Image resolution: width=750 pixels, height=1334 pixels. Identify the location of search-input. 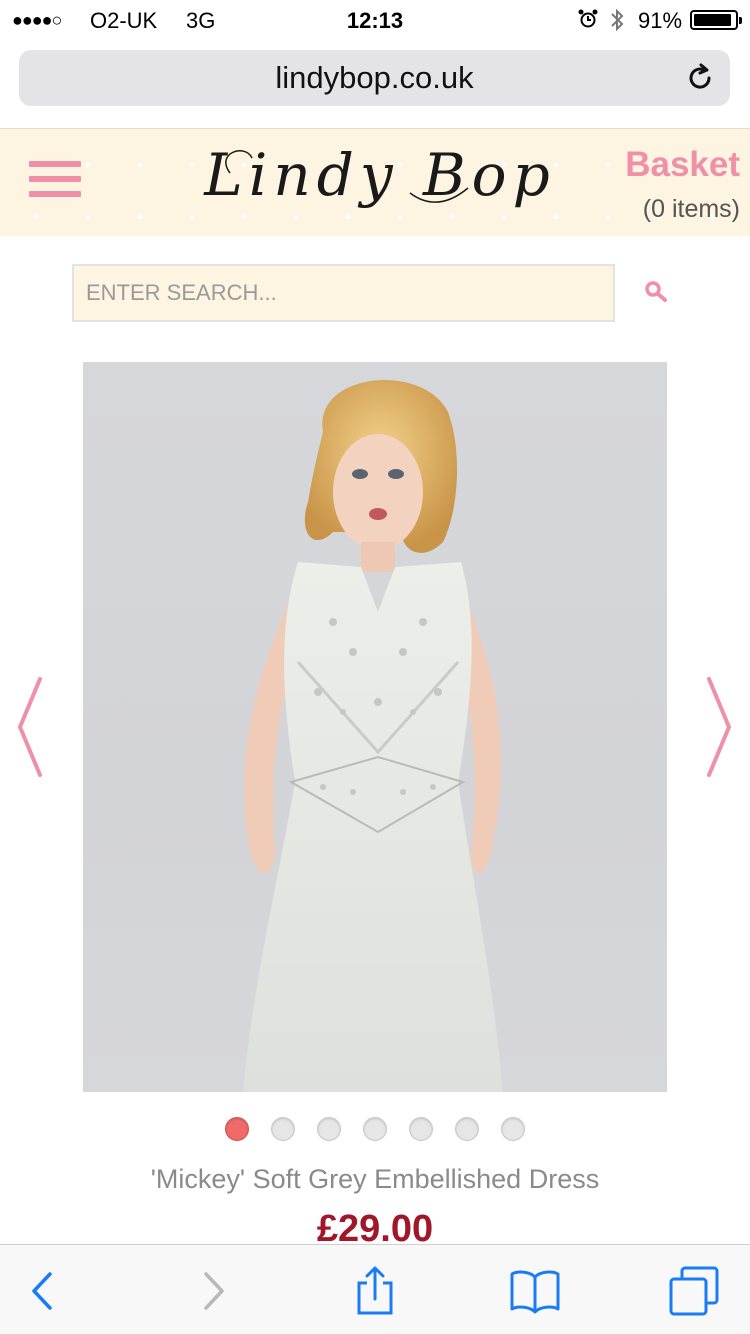
(343, 293).